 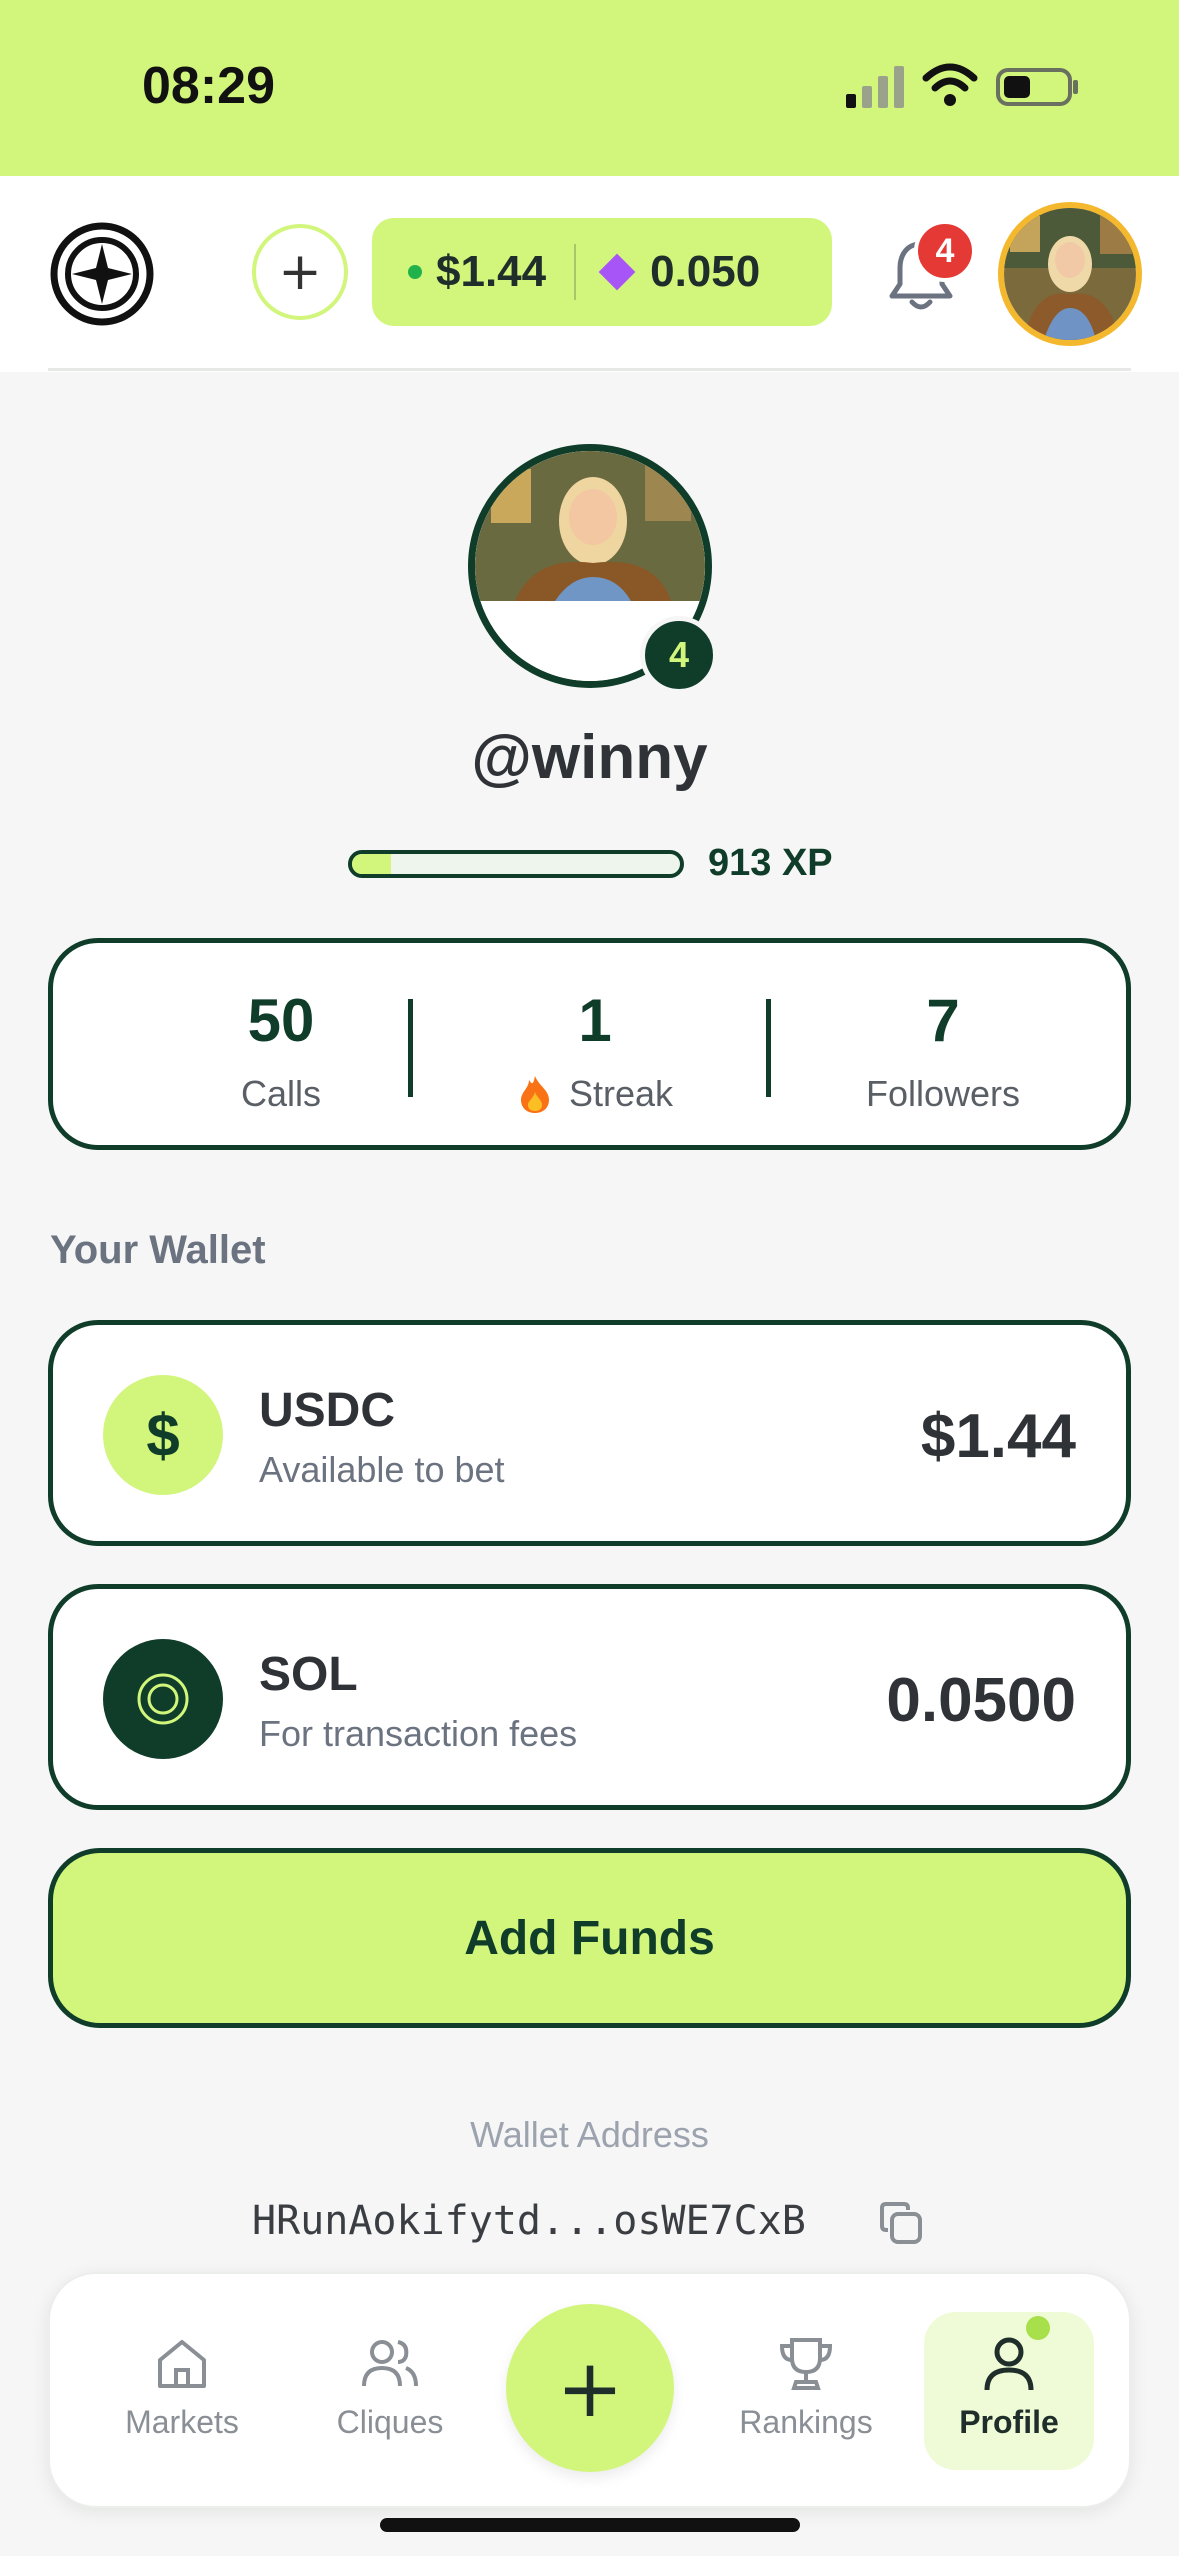 I want to click on create-button: +, so click(x=590, y=2388).